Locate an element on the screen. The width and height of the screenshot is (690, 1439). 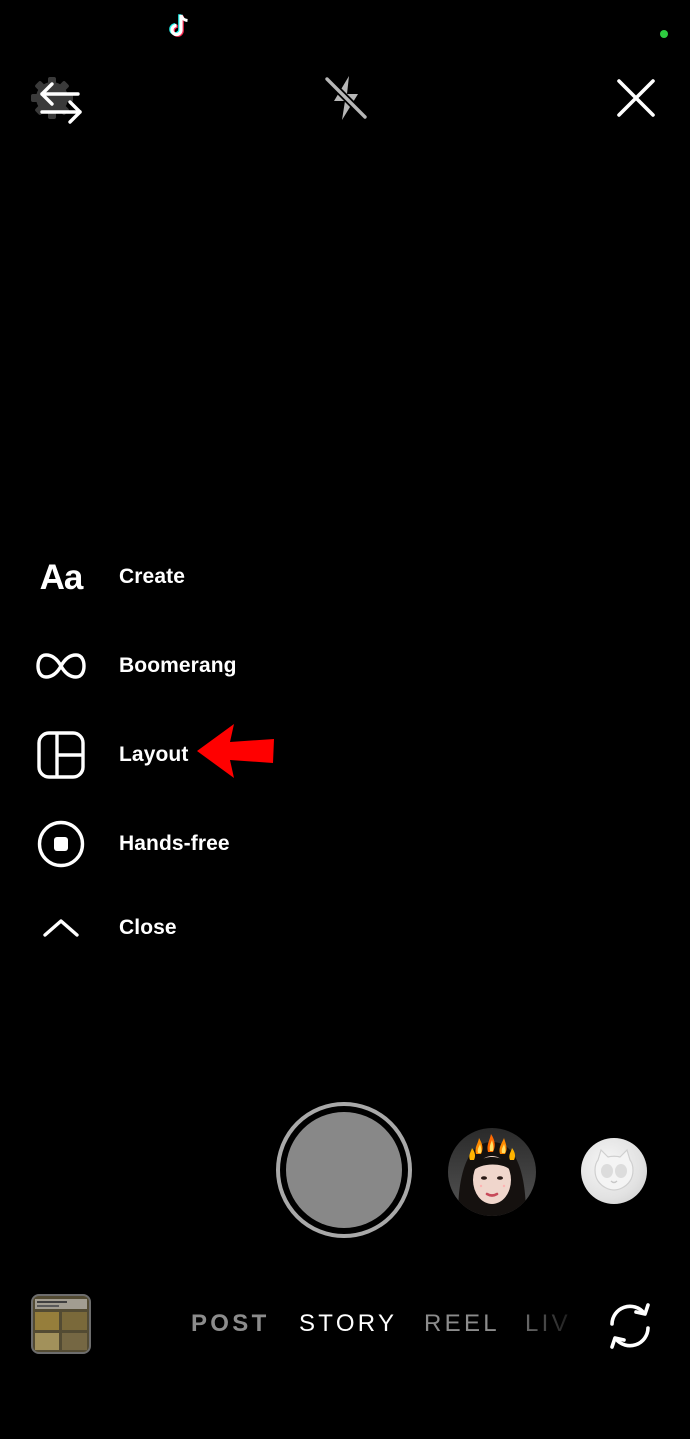
menu-item-label: Hands-free is located at coordinates (174, 843).